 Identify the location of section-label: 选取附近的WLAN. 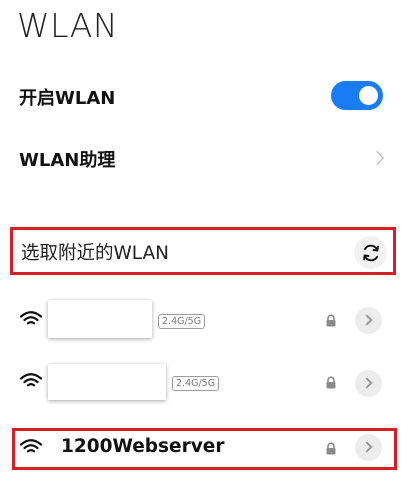
(95, 253).